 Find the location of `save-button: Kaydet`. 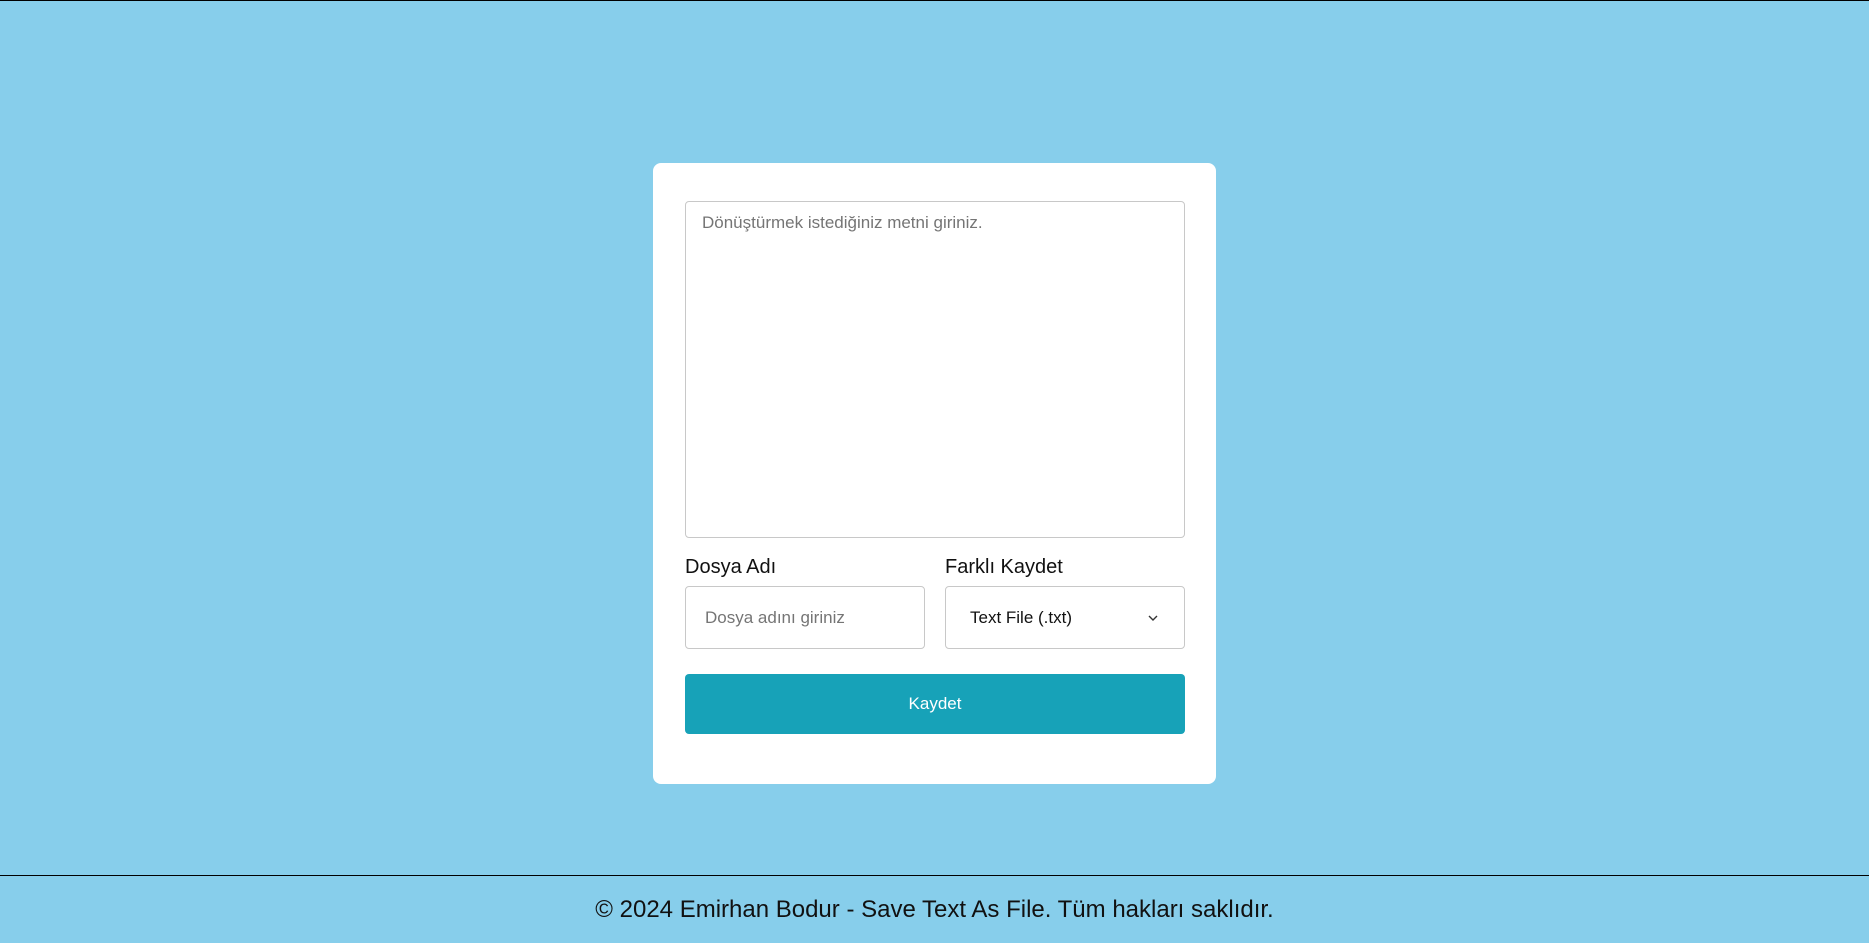

save-button: Kaydet is located at coordinates (935, 704).